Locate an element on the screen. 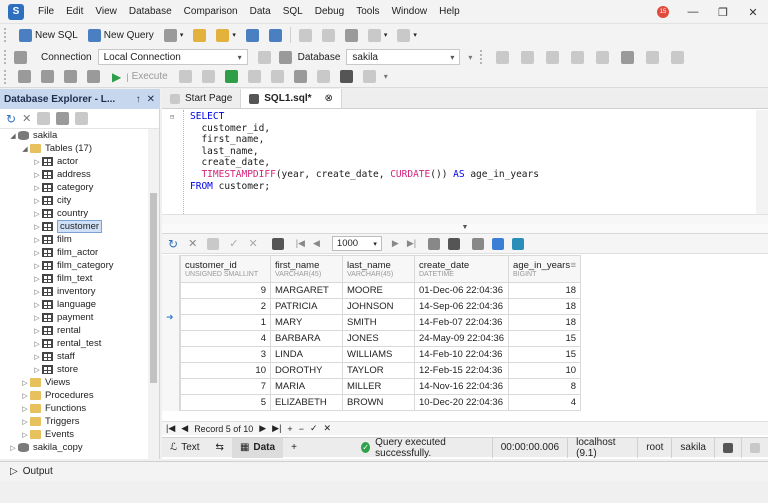  column-header-create-date: create_date DATETIME is located at coordinates (461, 269).